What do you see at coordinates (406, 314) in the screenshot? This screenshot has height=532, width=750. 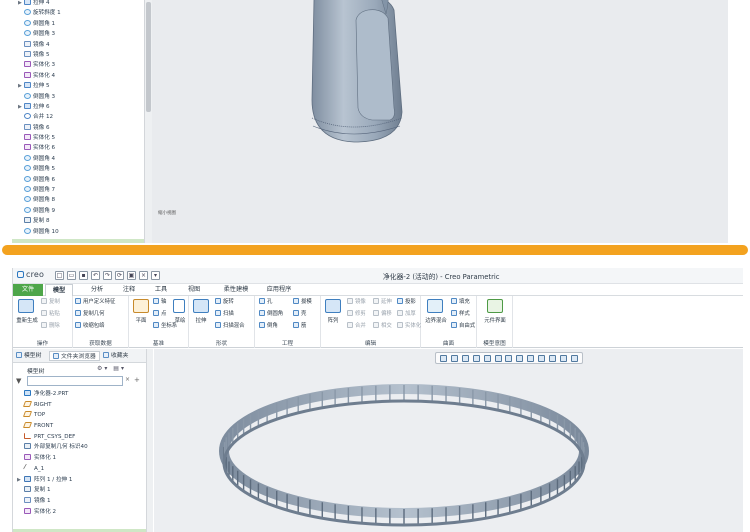 I see `thicken-button: 加厚` at bounding box center [406, 314].